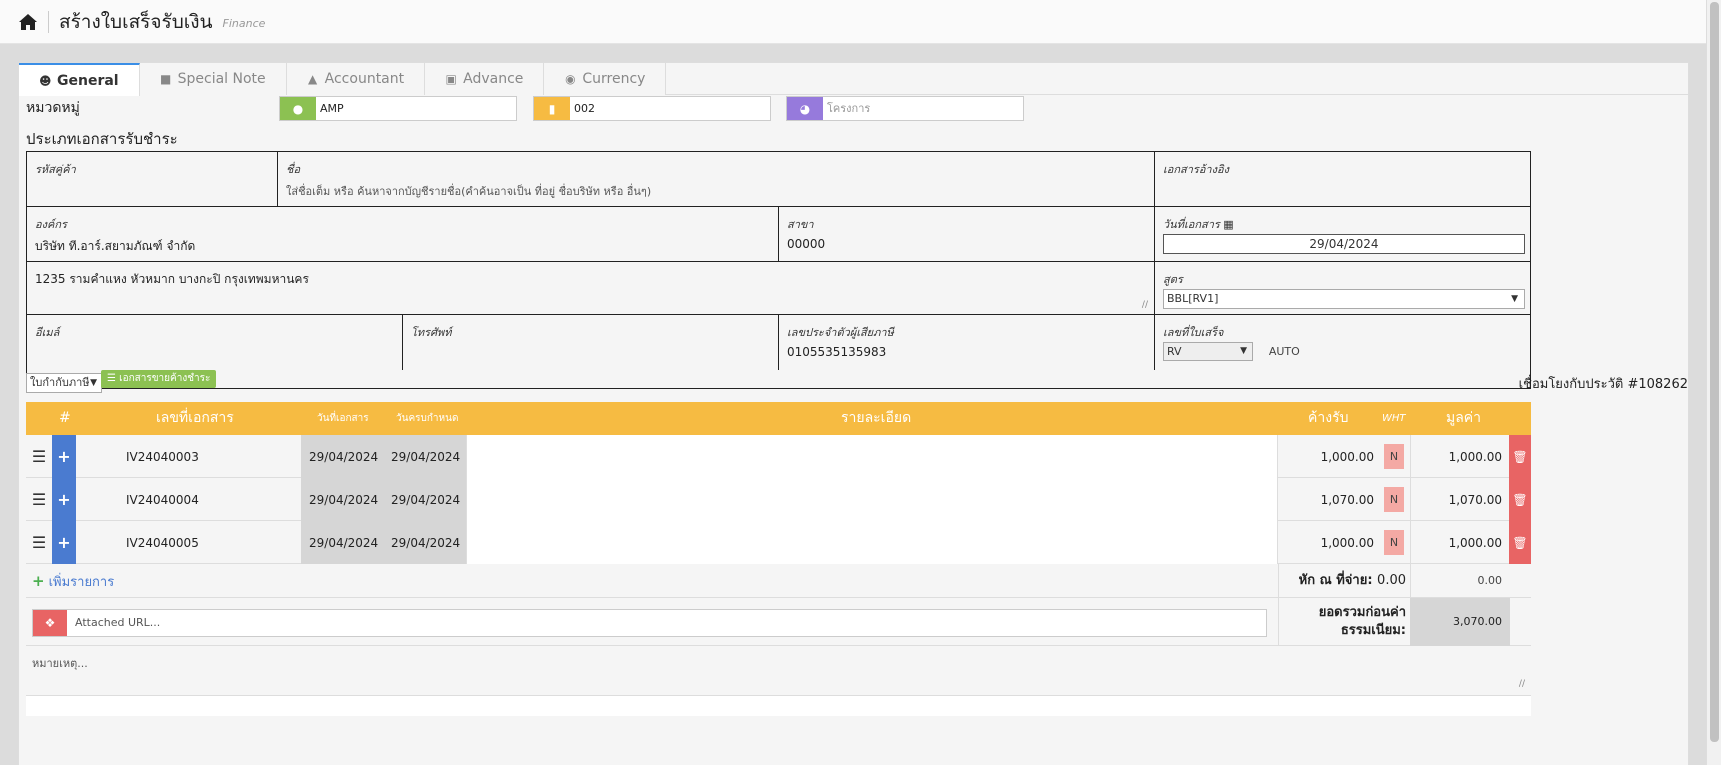 The height and width of the screenshot is (765, 1721). I want to click on tab-general: ☻ General, so click(79, 79).